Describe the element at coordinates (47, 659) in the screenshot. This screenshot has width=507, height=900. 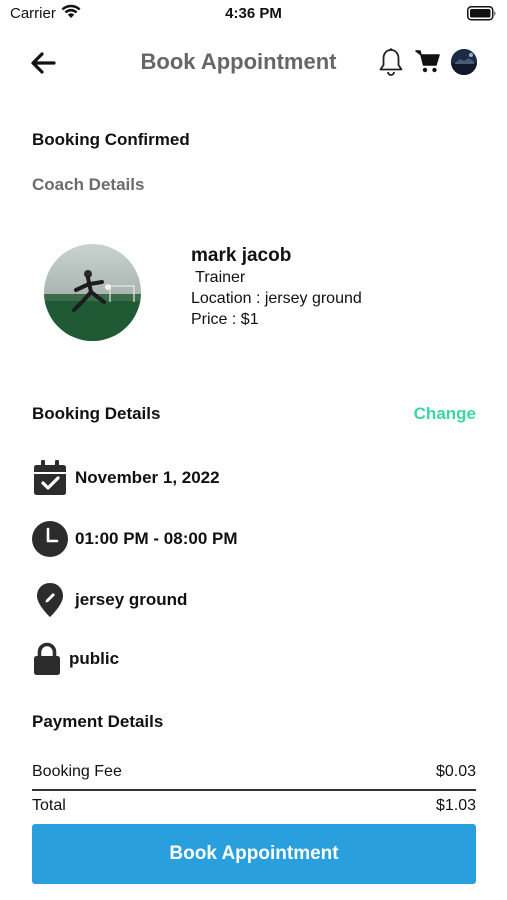
I see `lock-icon` at that location.